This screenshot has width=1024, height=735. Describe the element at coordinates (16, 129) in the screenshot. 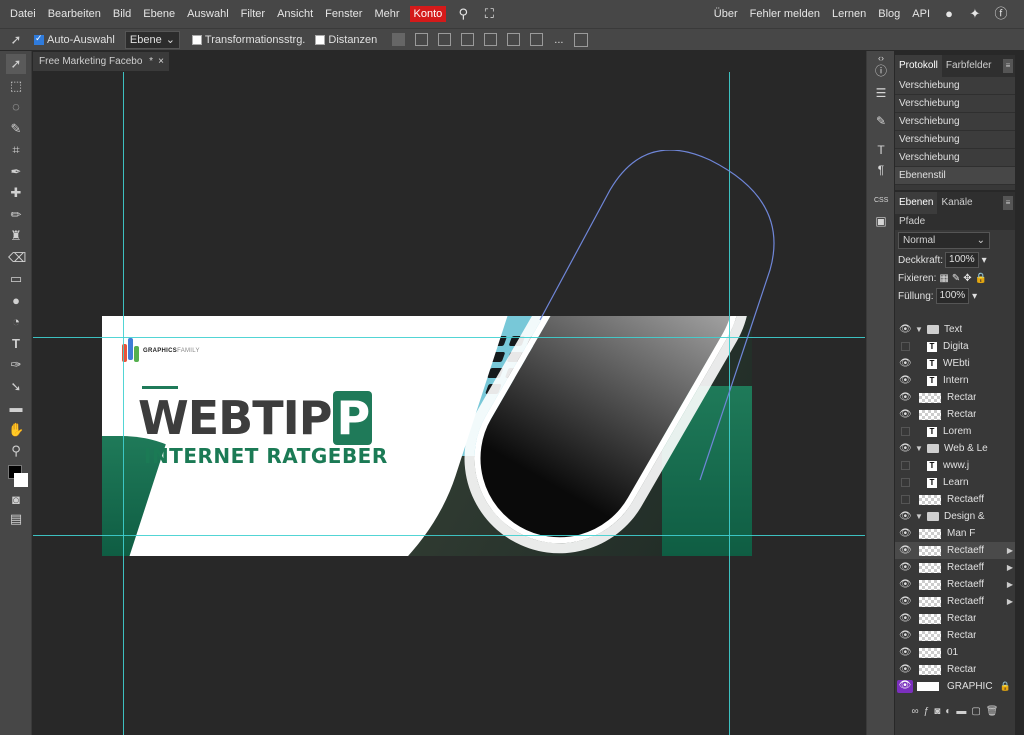

I see `magic-wand-tool-icon: ✎` at that location.